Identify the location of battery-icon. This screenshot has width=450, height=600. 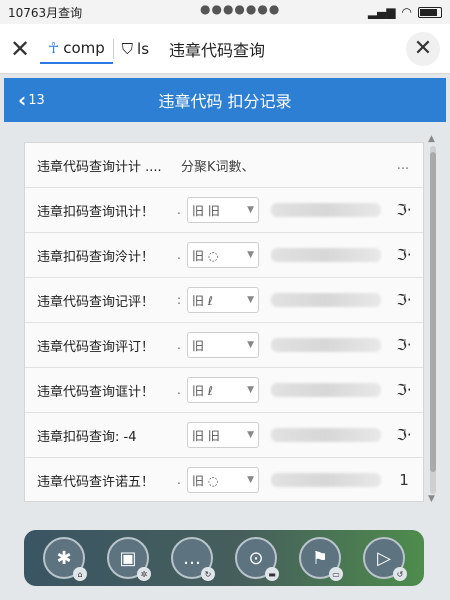
(430, 12).